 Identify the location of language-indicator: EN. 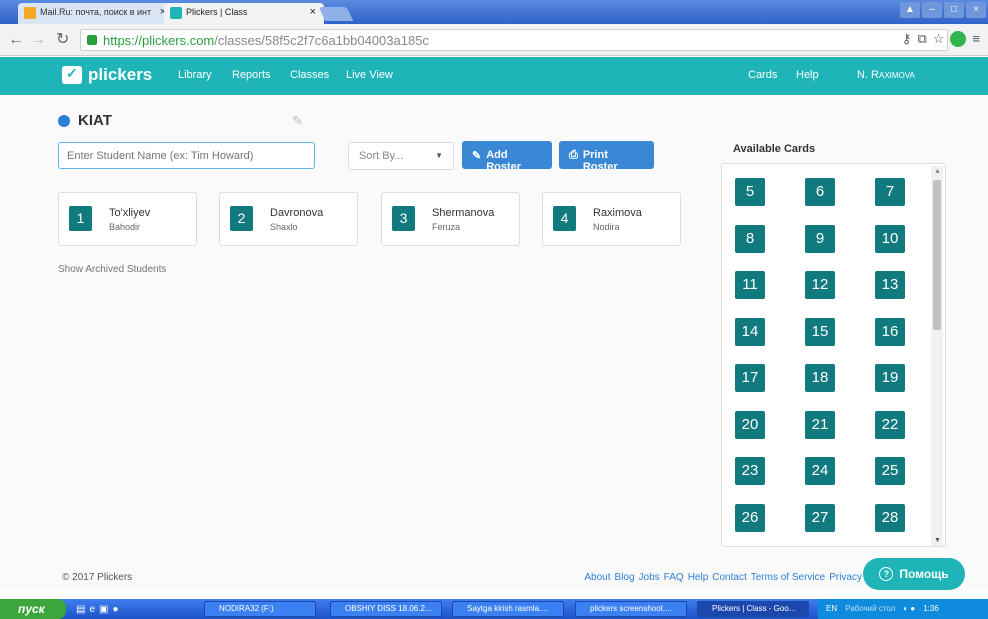
(831, 609).